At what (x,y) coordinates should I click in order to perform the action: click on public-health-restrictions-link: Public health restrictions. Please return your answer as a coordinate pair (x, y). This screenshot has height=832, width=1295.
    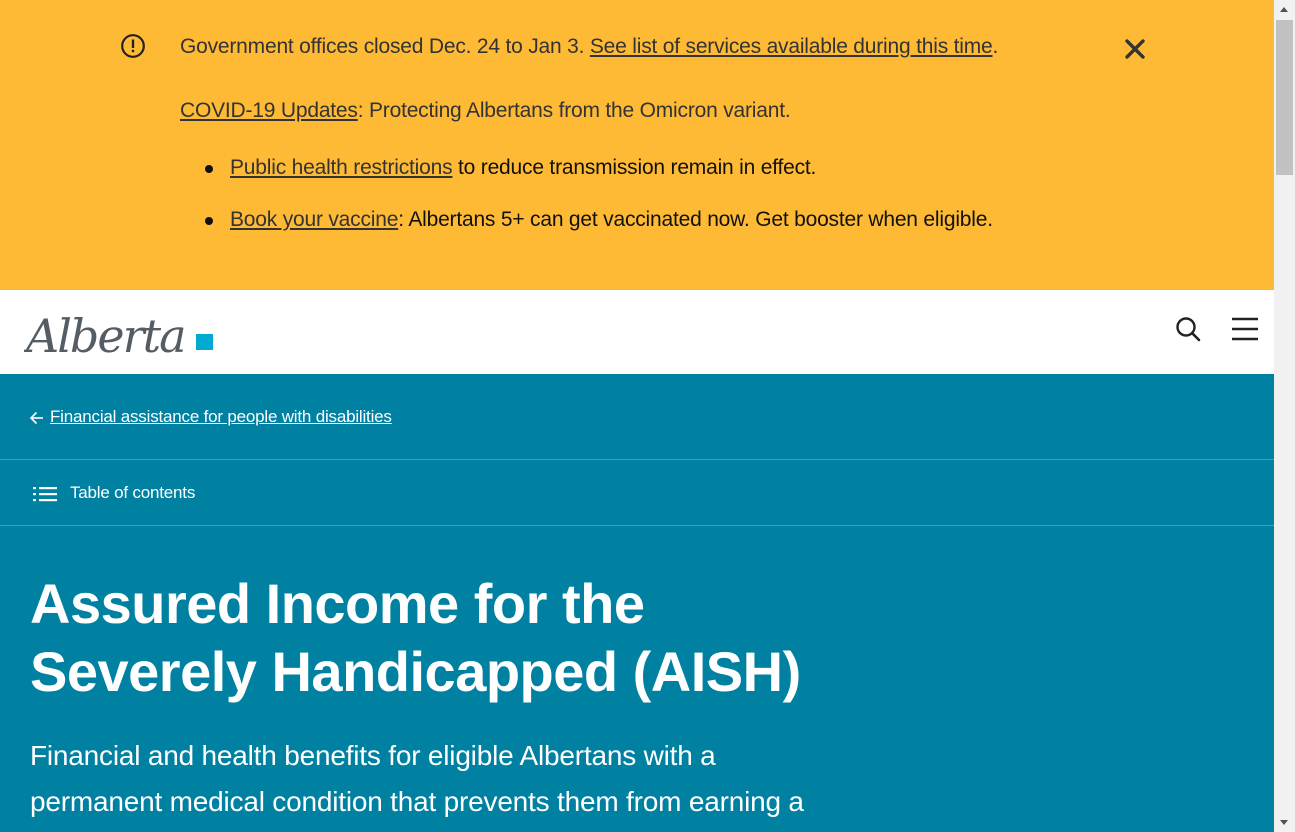
    Looking at the image, I should click on (341, 167).